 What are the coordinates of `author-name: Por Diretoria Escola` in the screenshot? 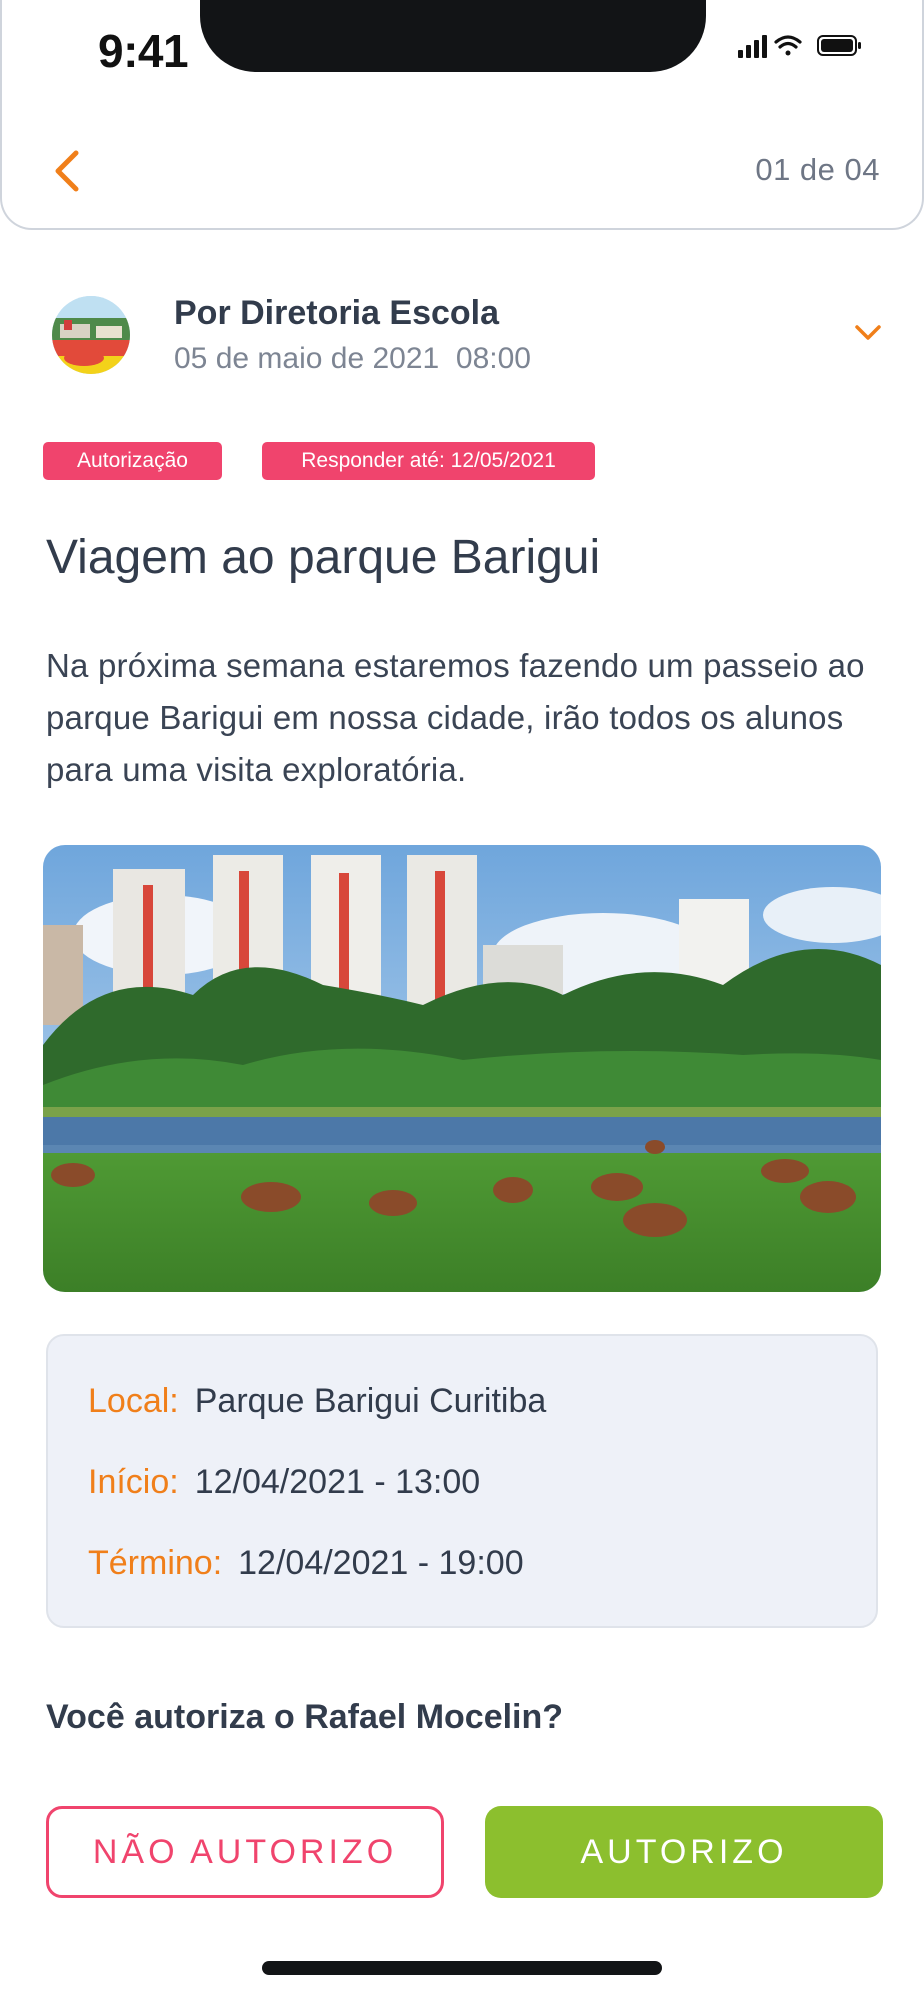 It's located at (337, 313).